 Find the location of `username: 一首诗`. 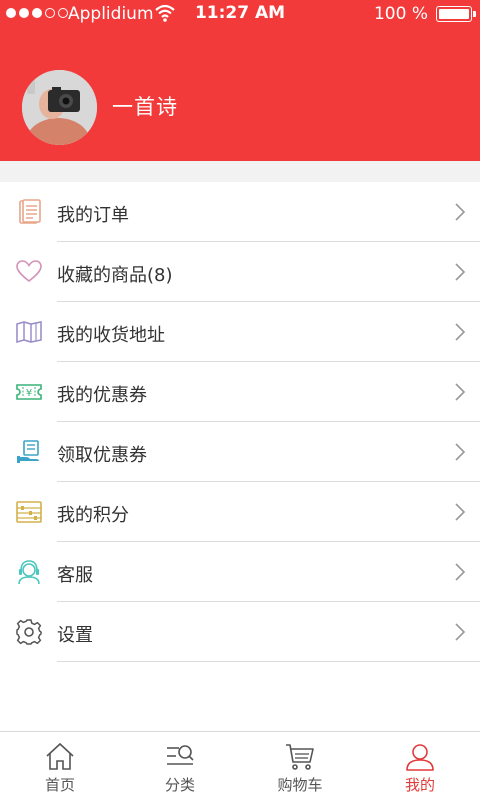

username: 一首诗 is located at coordinates (145, 107).